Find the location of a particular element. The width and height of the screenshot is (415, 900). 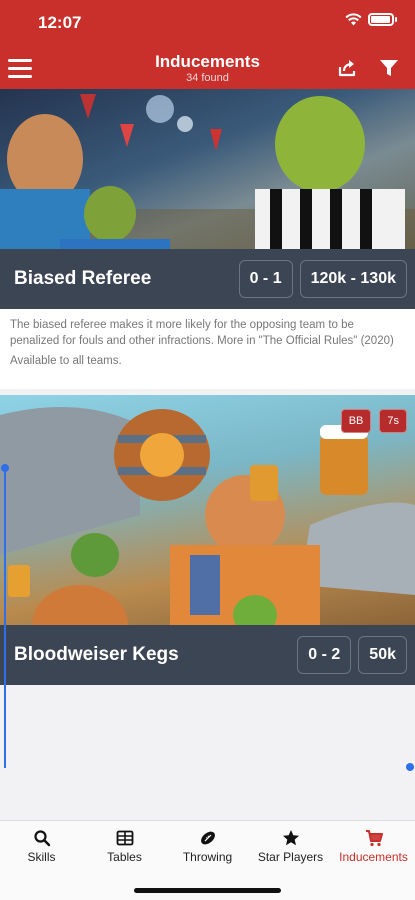

table-icon is located at coordinates (124, 838).